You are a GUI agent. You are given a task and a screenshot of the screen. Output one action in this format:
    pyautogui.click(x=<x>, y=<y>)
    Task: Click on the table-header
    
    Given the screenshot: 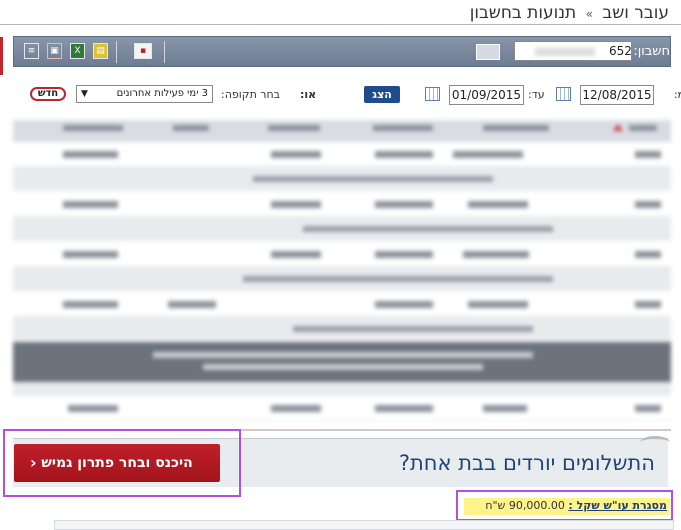 What is the action you would take?
    pyautogui.click(x=342, y=131)
    